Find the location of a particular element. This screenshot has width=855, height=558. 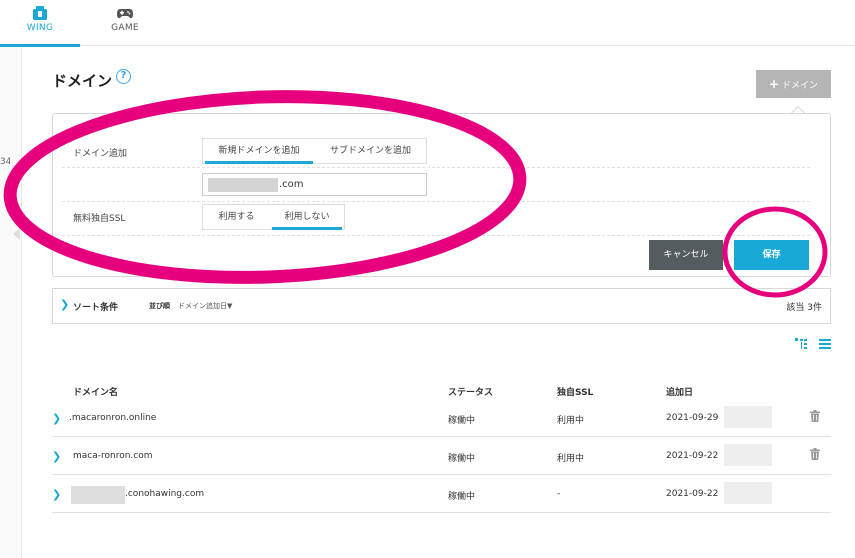

domain-input: .com is located at coordinates (314, 184).